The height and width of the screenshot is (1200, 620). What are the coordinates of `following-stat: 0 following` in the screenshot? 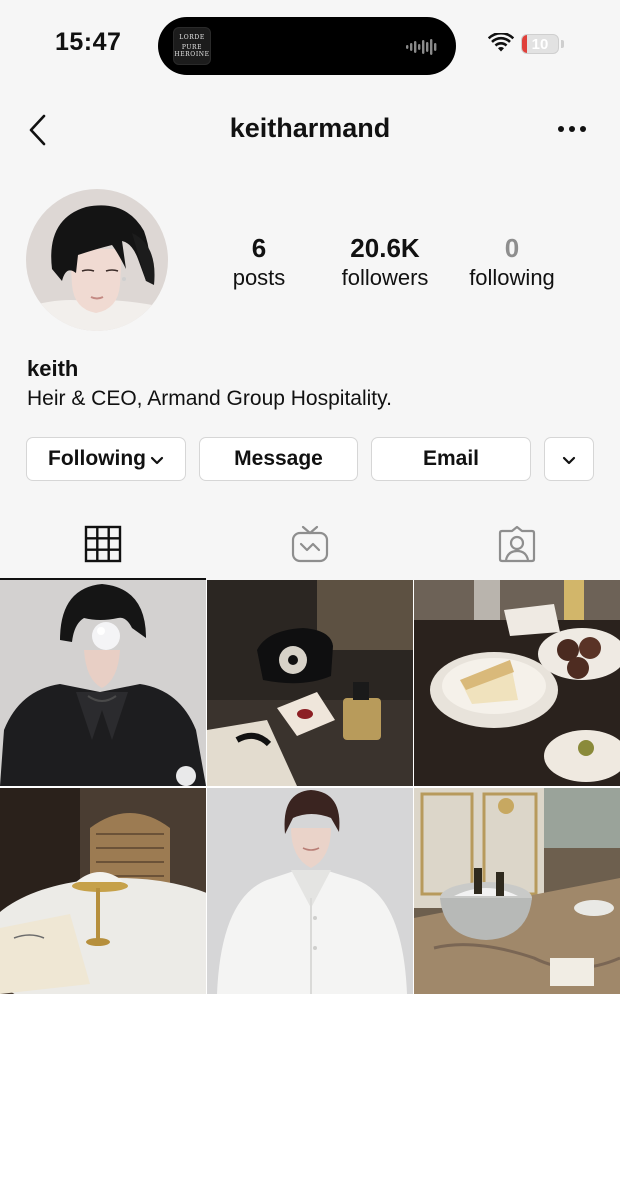 It's located at (512, 262).